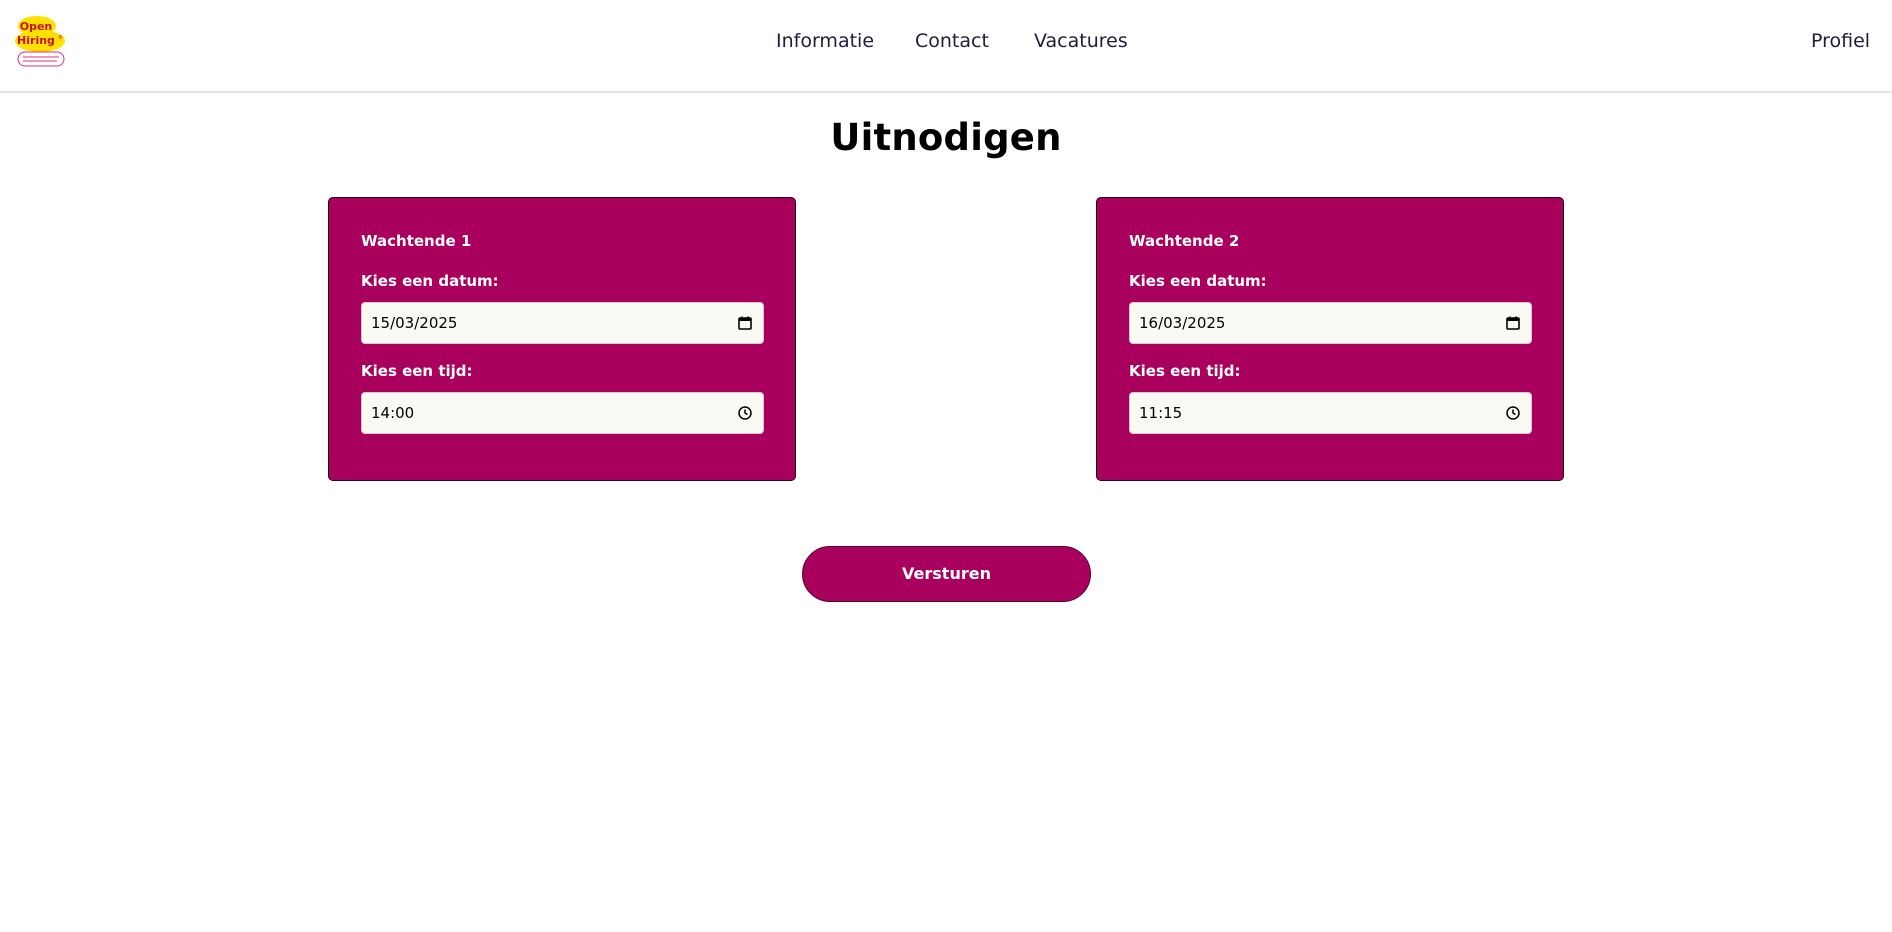  I want to click on date-input: 15/03/2025, so click(562, 323).